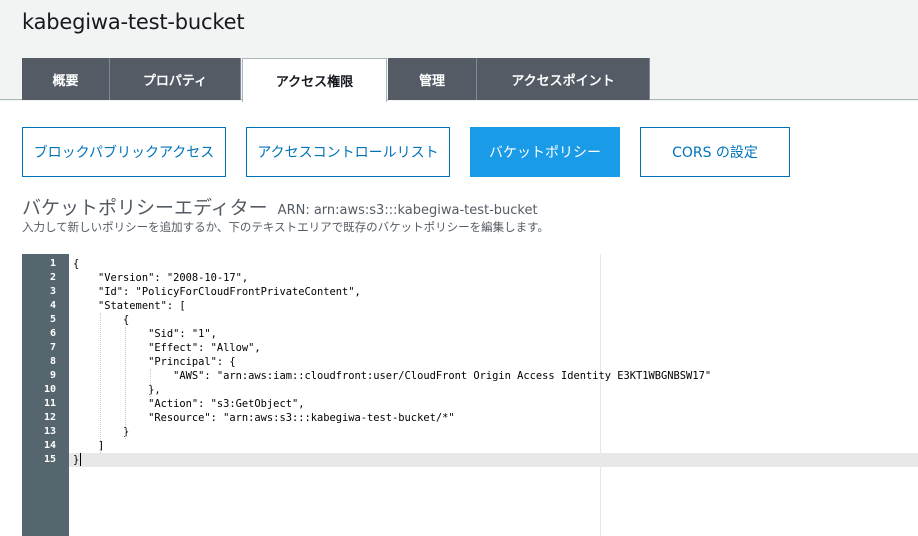  I want to click on active-line-highlight, so click(493, 460).